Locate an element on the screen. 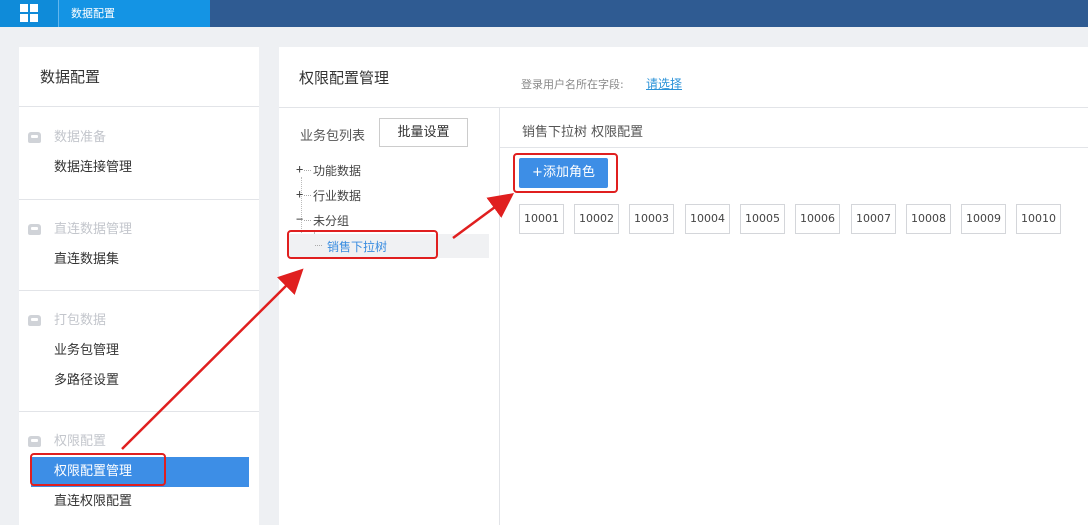 This screenshot has width=1088, height=525. collapse-icon: − is located at coordinates (299, 219).